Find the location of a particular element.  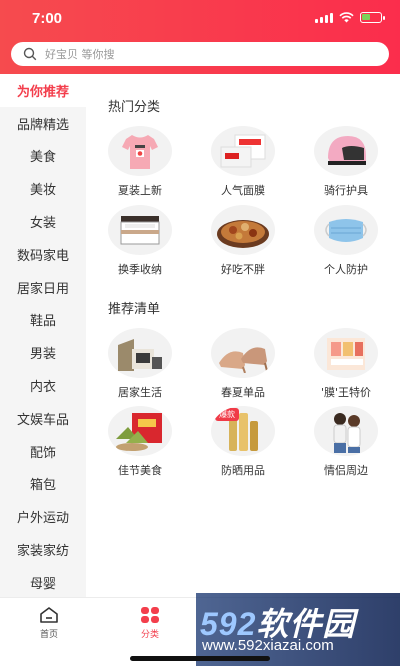

storage-box-image is located at coordinates (140, 230).